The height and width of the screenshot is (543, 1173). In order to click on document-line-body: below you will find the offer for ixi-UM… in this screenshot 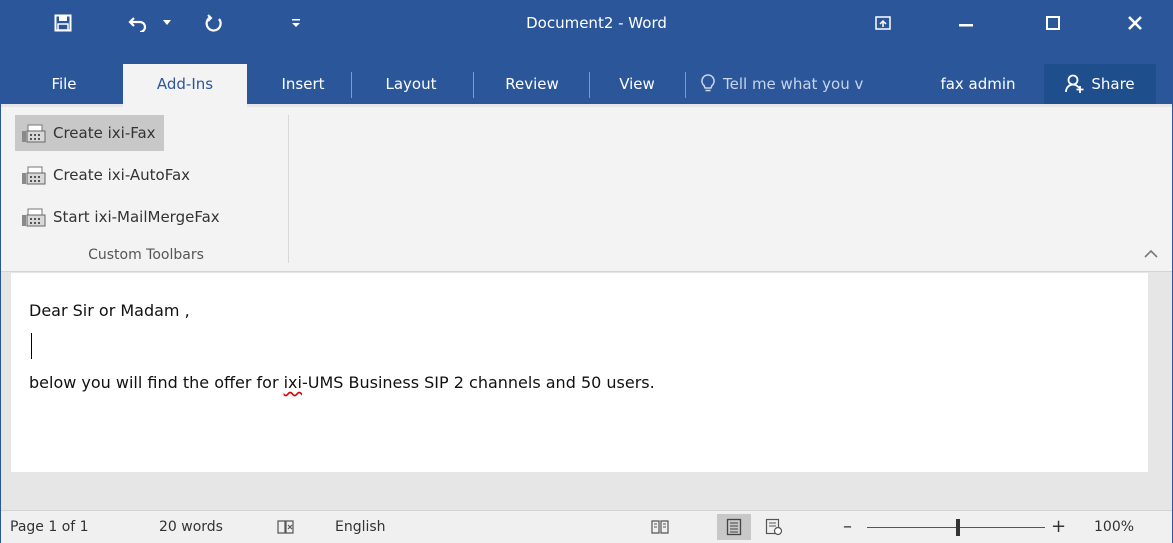, I will do `click(342, 382)`.